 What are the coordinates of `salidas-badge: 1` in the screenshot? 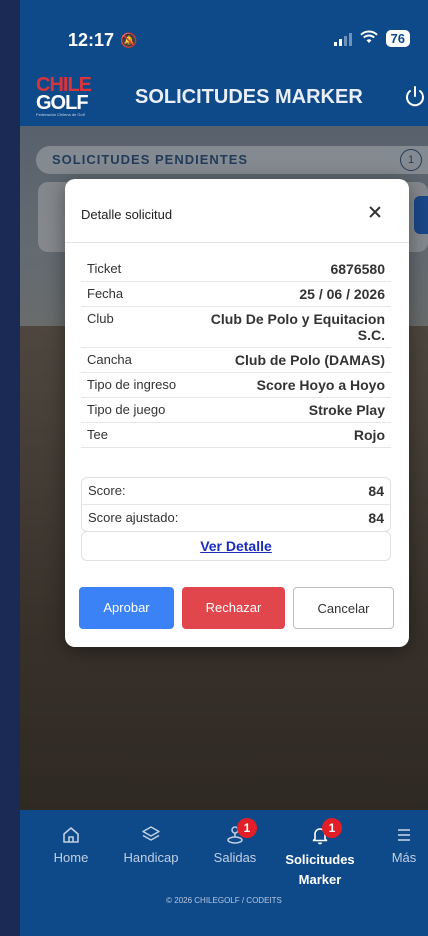 It's located at (247, 828).